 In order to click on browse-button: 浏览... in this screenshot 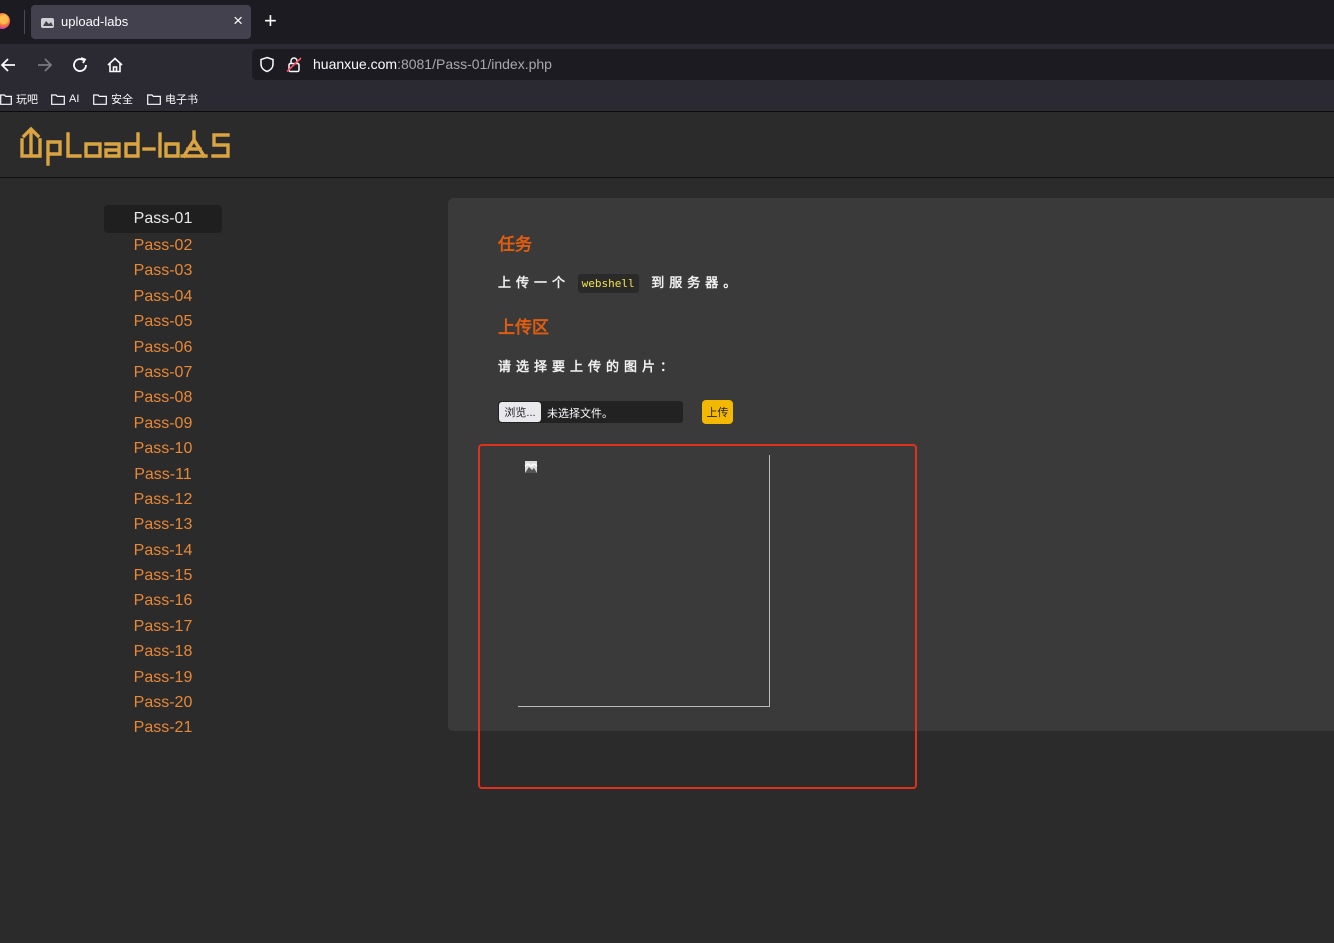, I will do `click(520, 412)`.